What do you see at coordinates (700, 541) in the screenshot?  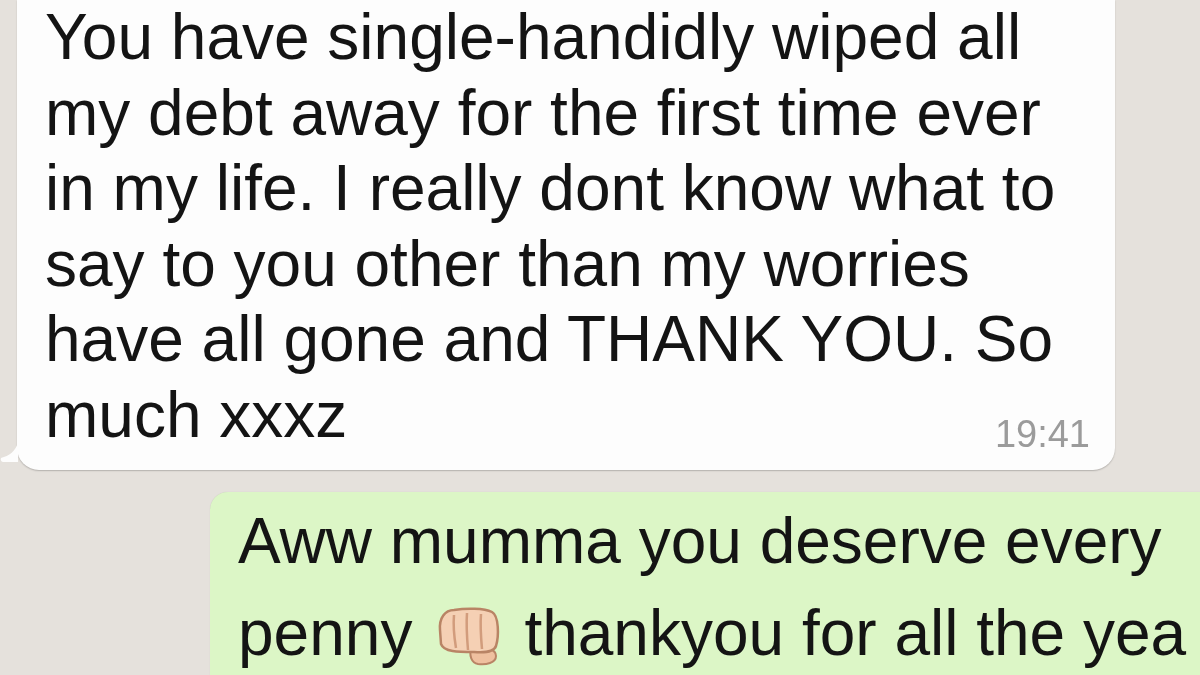 I see `message-text: Aww mumma you deserve every` at bounding box center [700, 541].